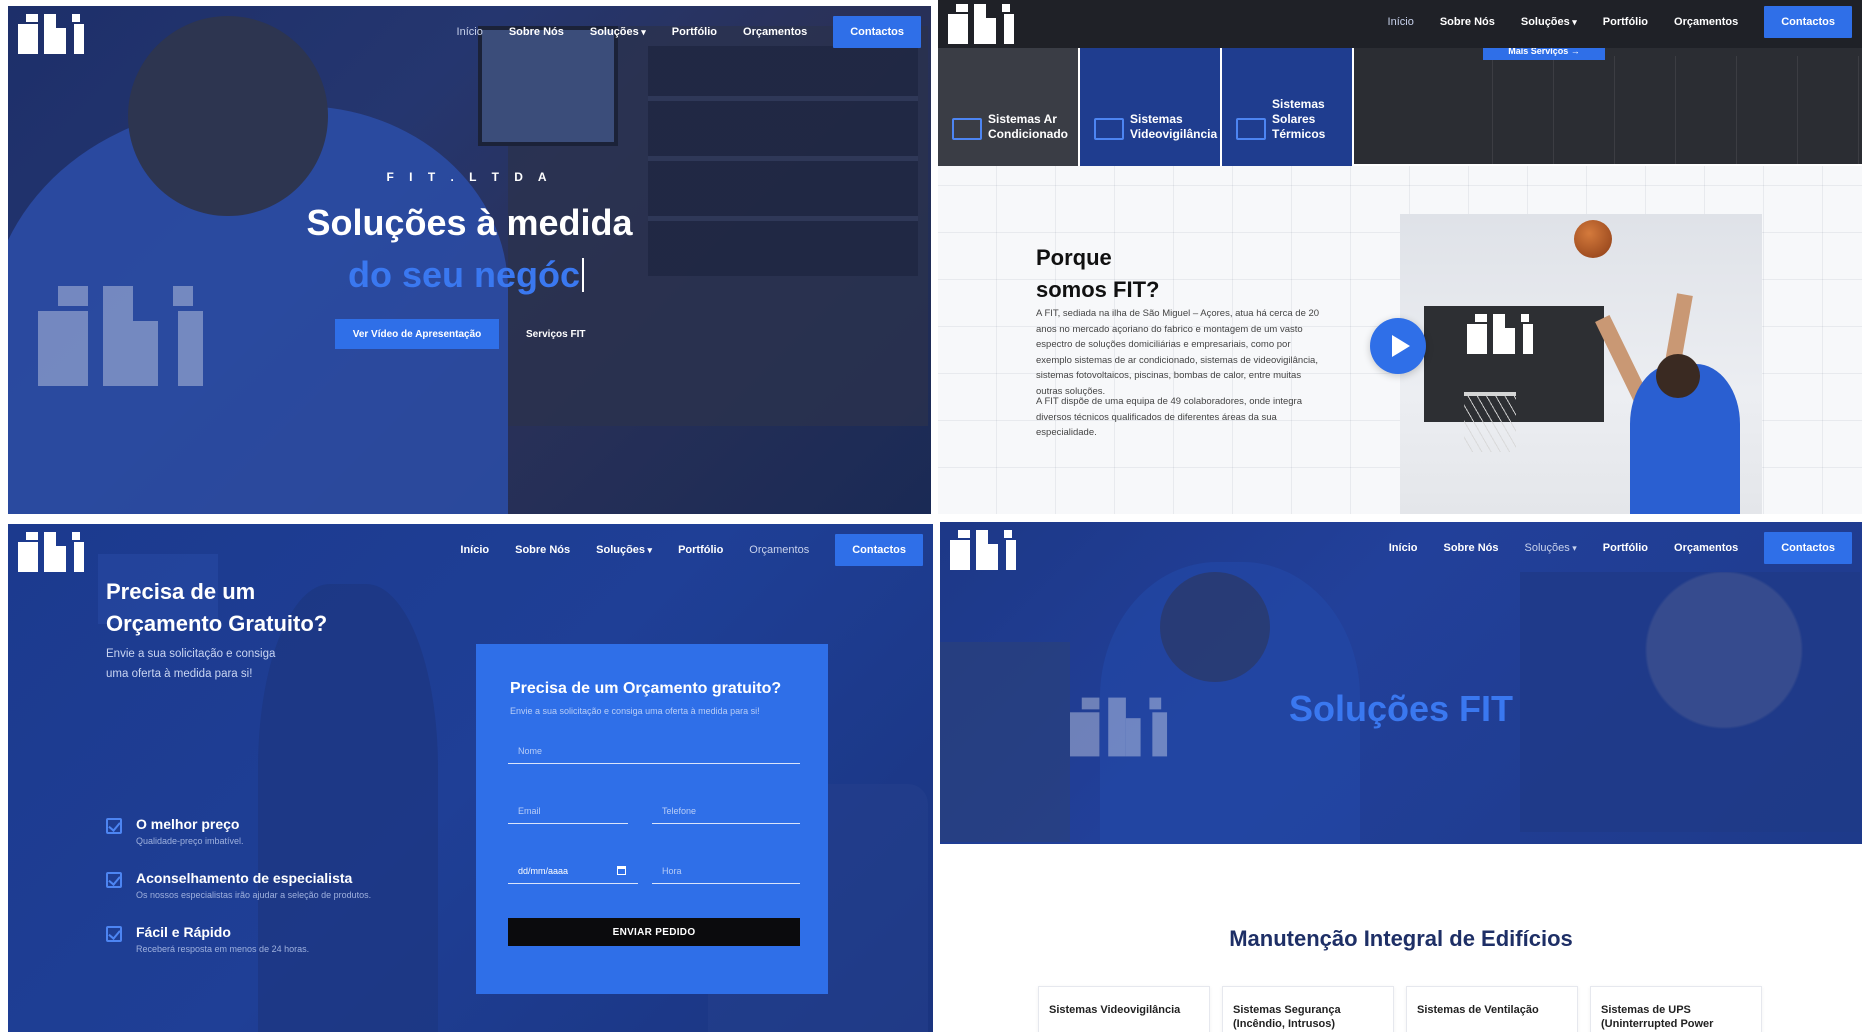  I want to click on calendar-icon, so click(621, 870).